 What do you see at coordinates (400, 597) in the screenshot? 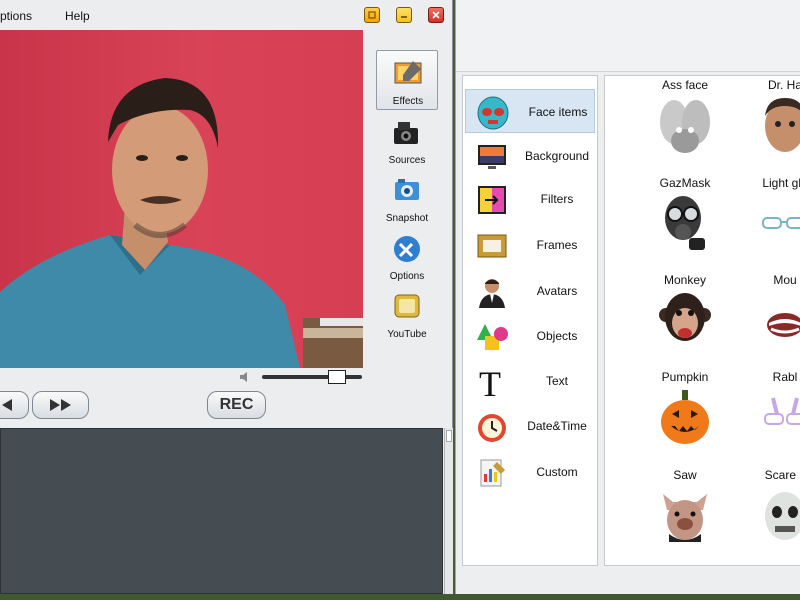
I see `desktop-background` at bounding box center [400, 597].